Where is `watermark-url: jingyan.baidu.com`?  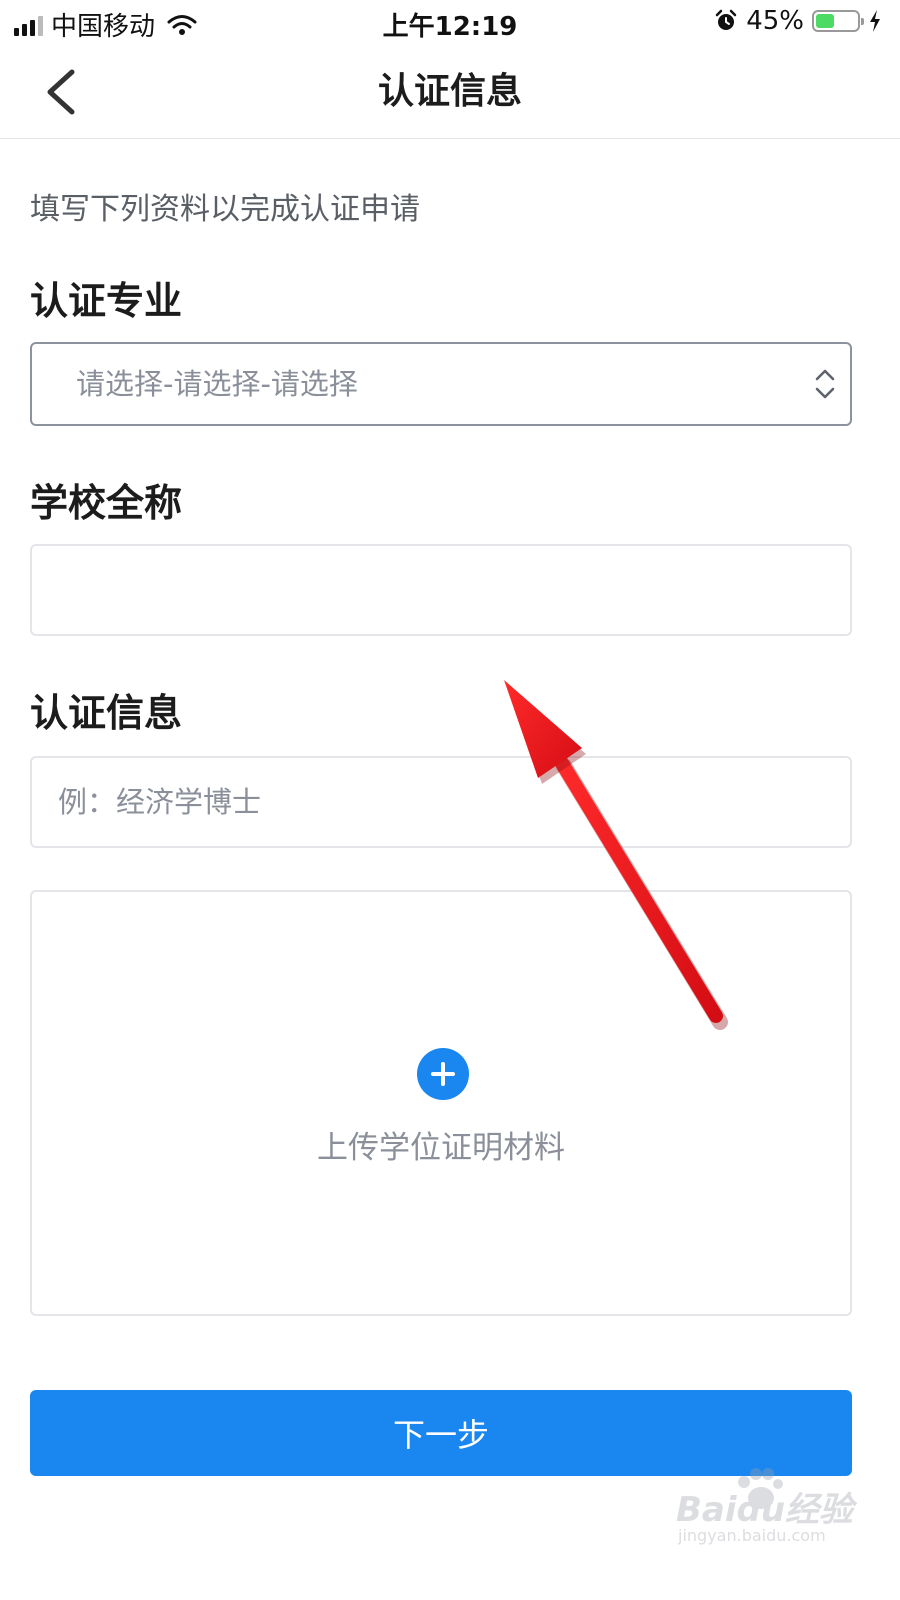
watermark-url: jingyan.baidu.com is located at coordinates (752, 1535).